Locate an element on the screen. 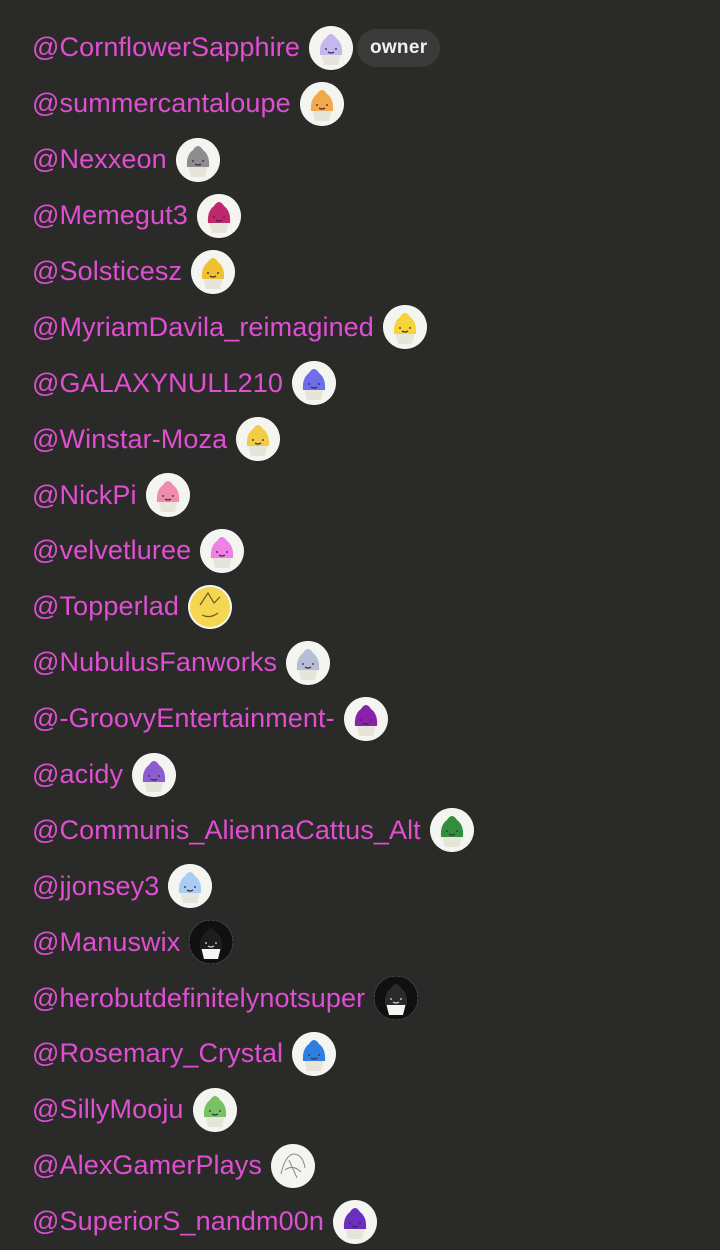 The height and width of the screenshot is (1250, 720). cupcake-purple-avatar-icon is located at coordinates (365, 718).